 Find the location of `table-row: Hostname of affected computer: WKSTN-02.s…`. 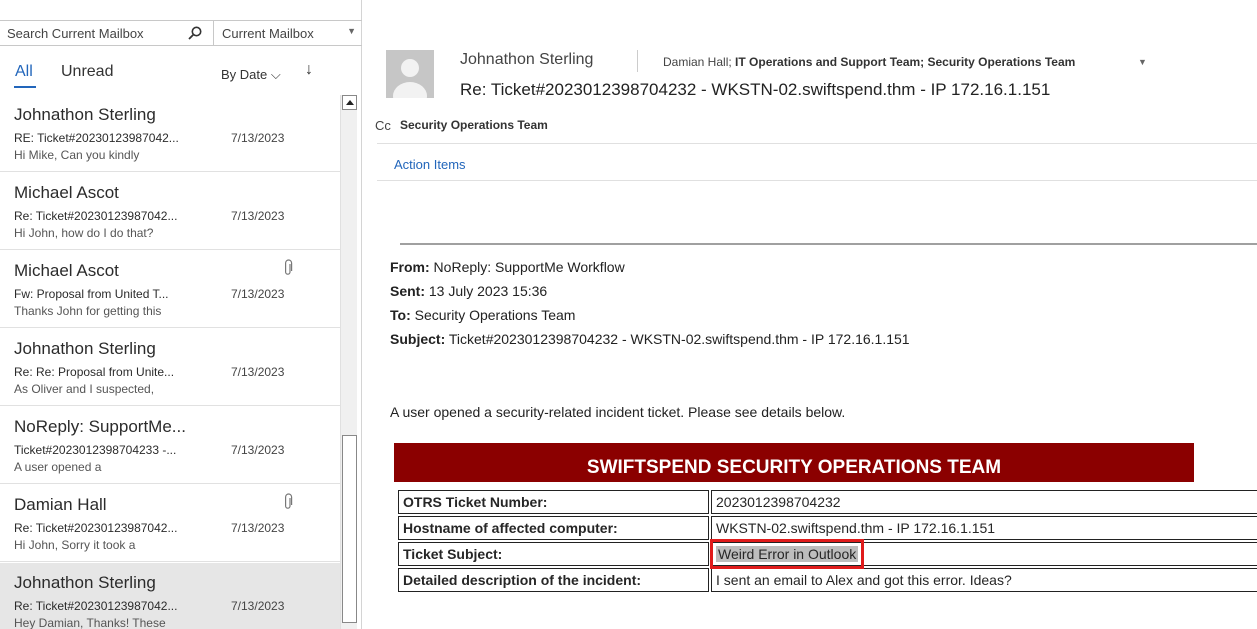

table-row: Hostname of affected computer: WKSTN-02.s… is located at coordinates (827, 528).